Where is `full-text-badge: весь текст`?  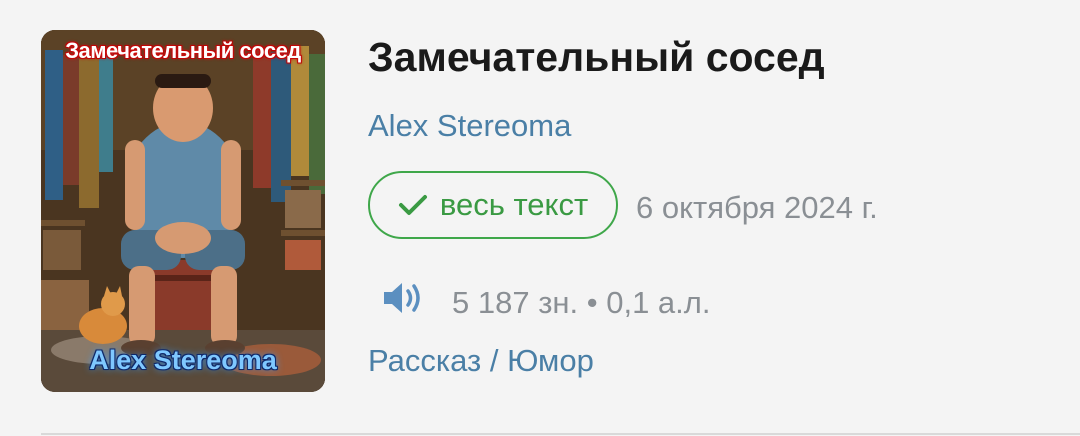
full-text-badge: весь текст is located at coordinates (493, 205).